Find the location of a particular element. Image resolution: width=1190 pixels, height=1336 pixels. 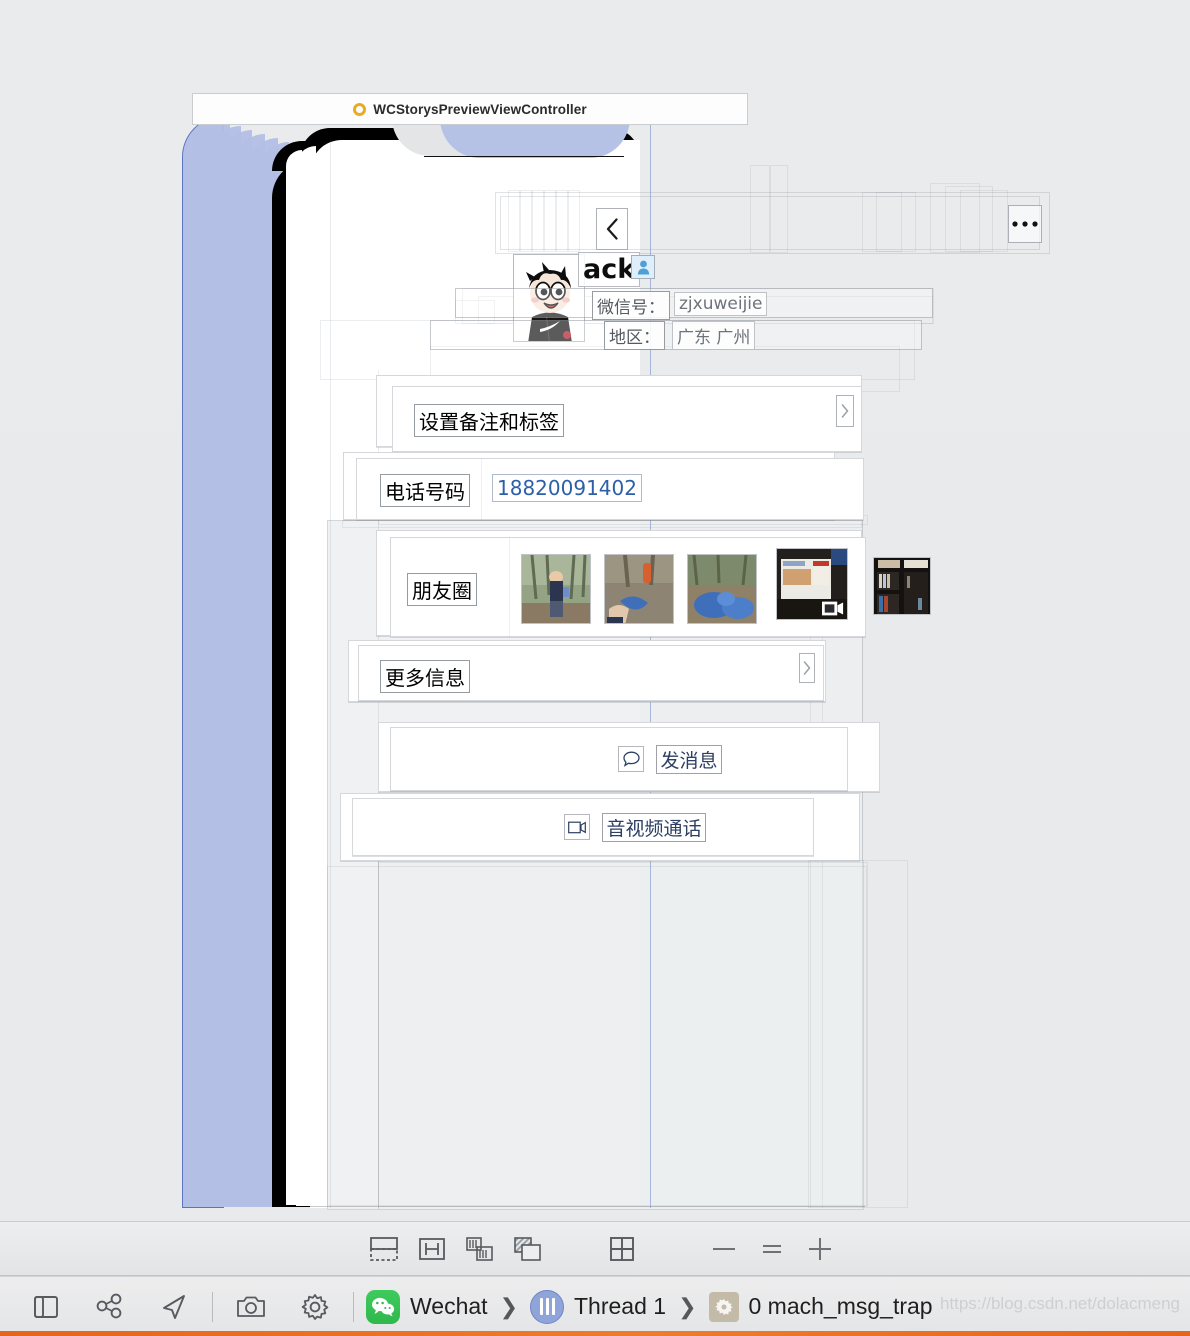

thread-icon is located at coordinates (547, 1306).